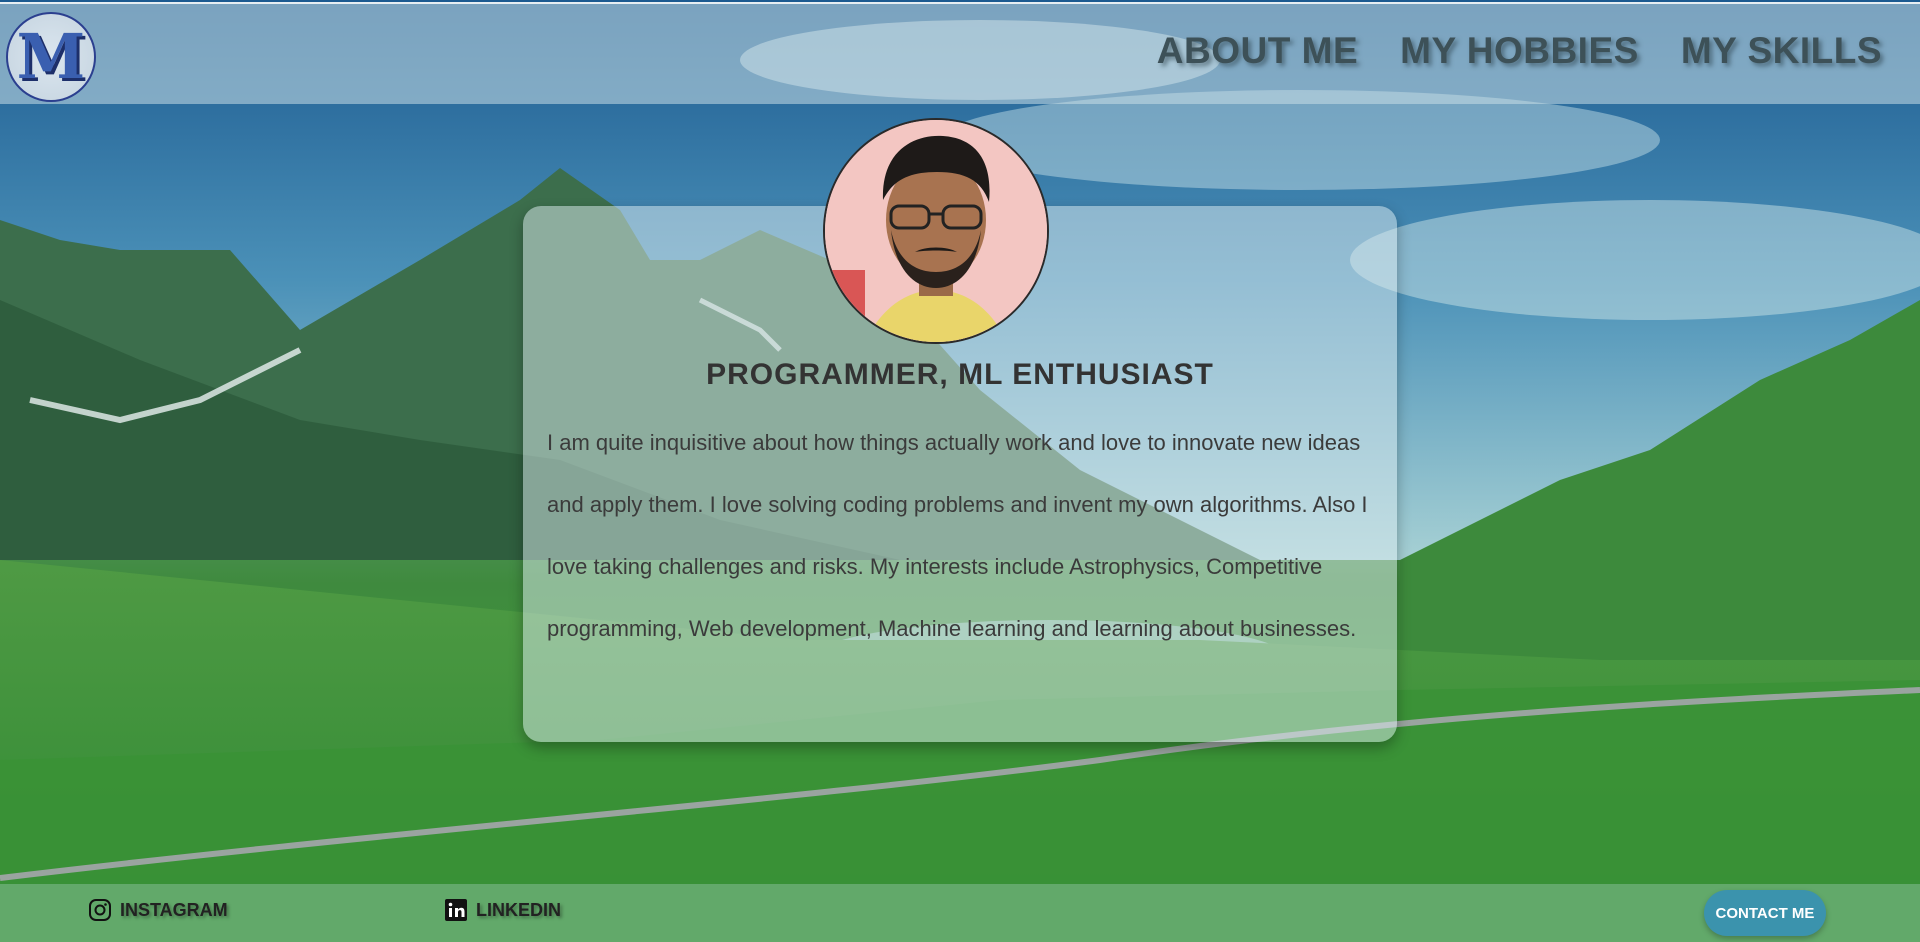  I want to click on profile-title: PROGRAMMER, ML ENTHUSIAST, so click(960, 374).